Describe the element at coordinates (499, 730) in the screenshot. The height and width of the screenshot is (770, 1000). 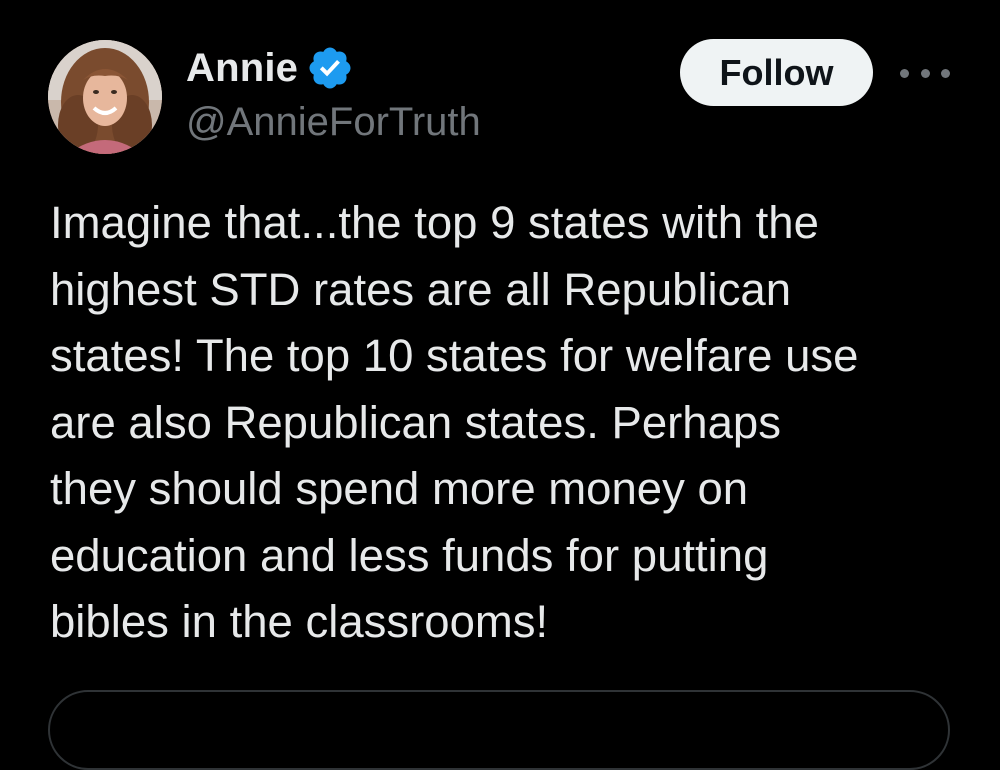
I see `embedded-card` at that location.